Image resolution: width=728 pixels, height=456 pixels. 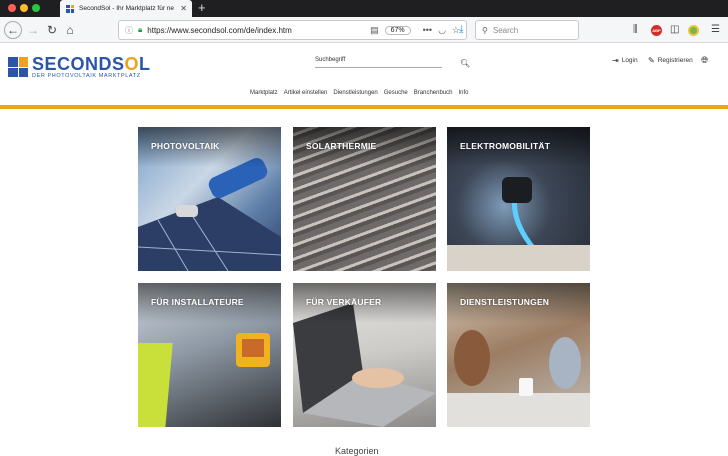 I want to click on download-icon: ⤓, so click(x=461, y=29).